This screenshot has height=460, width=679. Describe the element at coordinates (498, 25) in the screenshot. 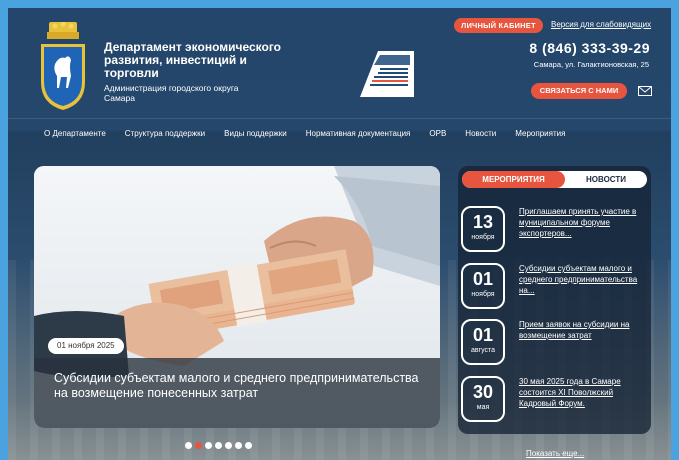

I see `personal-cabinet-button: ЛИЧНЫЙ КАБИНЕТ` at that location.